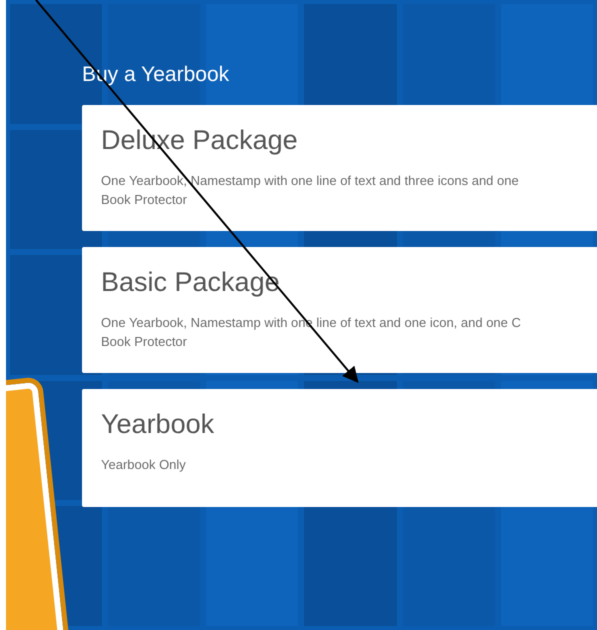  Describe the element at coordinates (143, 465) in the screenshot. I see `package-description: Yearbook Only` at that location.